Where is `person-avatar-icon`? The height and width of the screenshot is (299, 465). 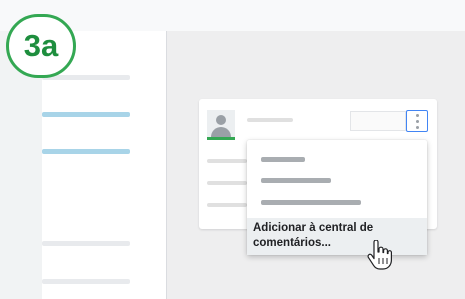 person-avatar-icon is located at coordinates (221, 125).